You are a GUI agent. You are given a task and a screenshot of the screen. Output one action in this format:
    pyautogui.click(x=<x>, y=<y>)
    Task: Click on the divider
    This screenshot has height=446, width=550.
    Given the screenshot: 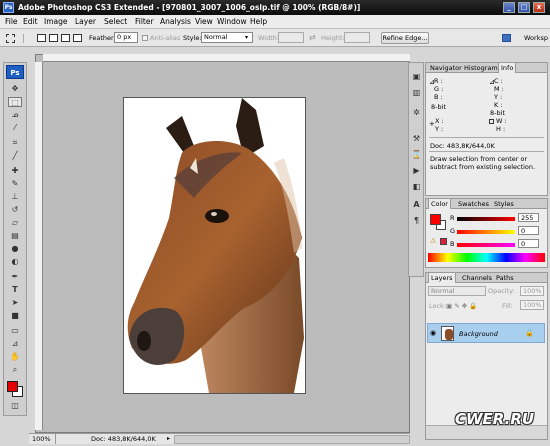 What is the action you would take?
    pyautogui.click(x=55, y=439)
    